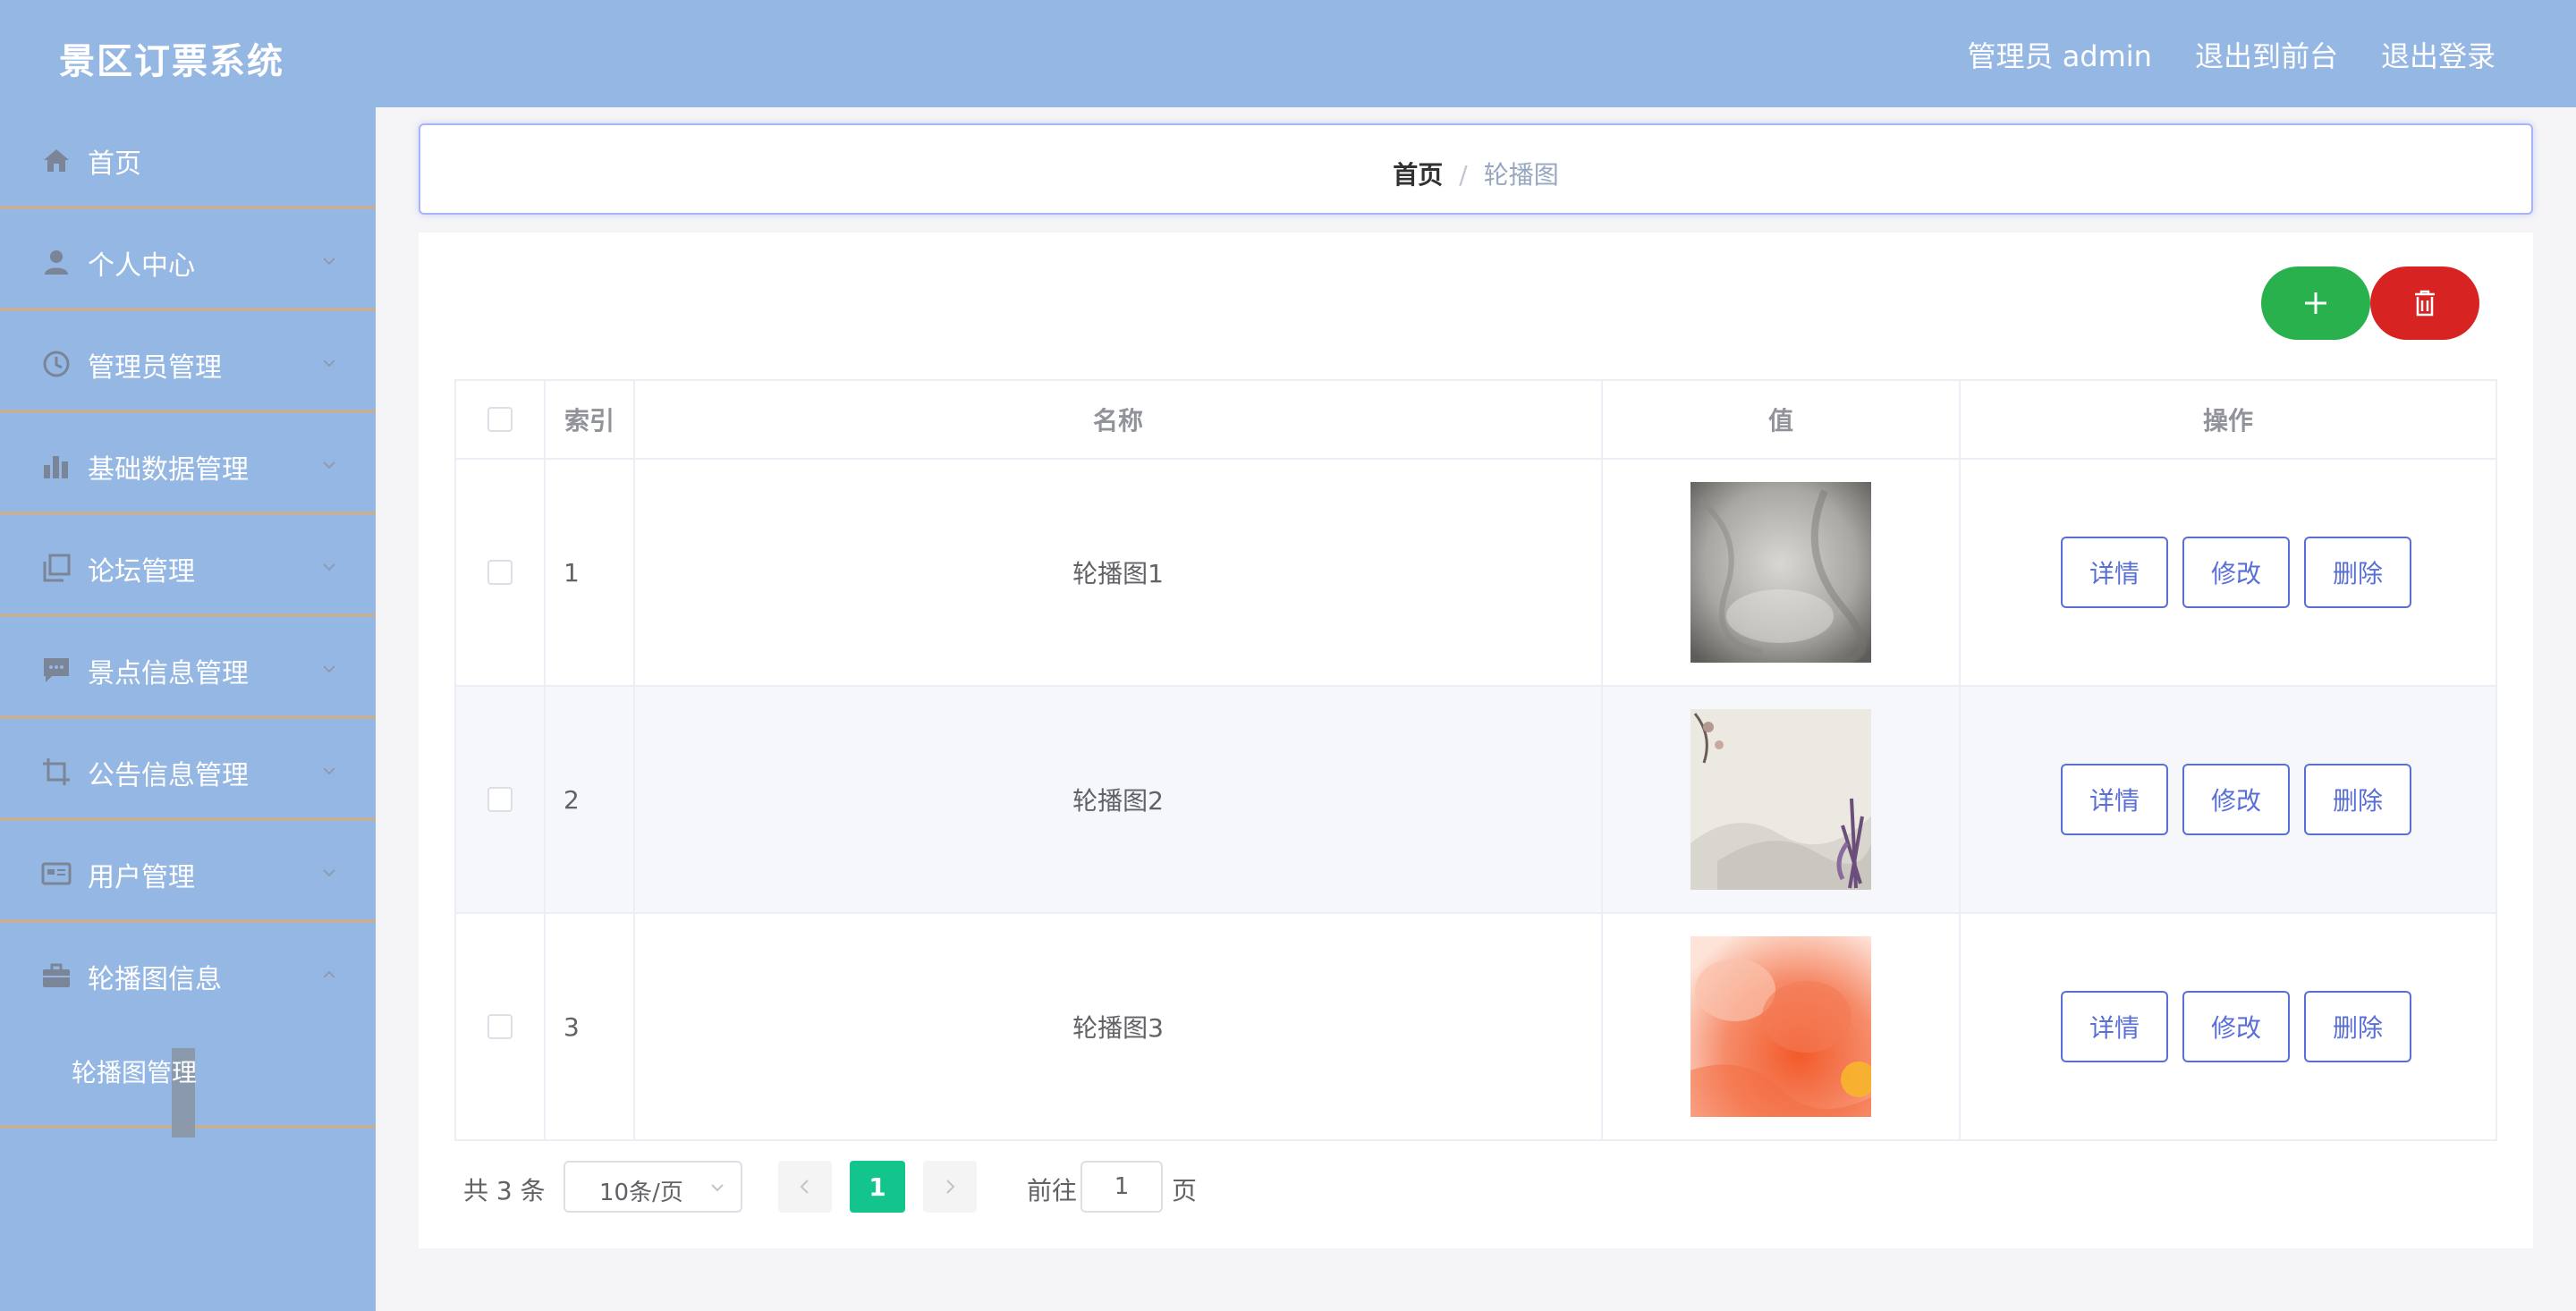 The image size is (2576, 1311). What do you see at coordinates (1119, 420) in the screenshot?
I see `column-header-name: 名称` at bounding box center [1119, 420].